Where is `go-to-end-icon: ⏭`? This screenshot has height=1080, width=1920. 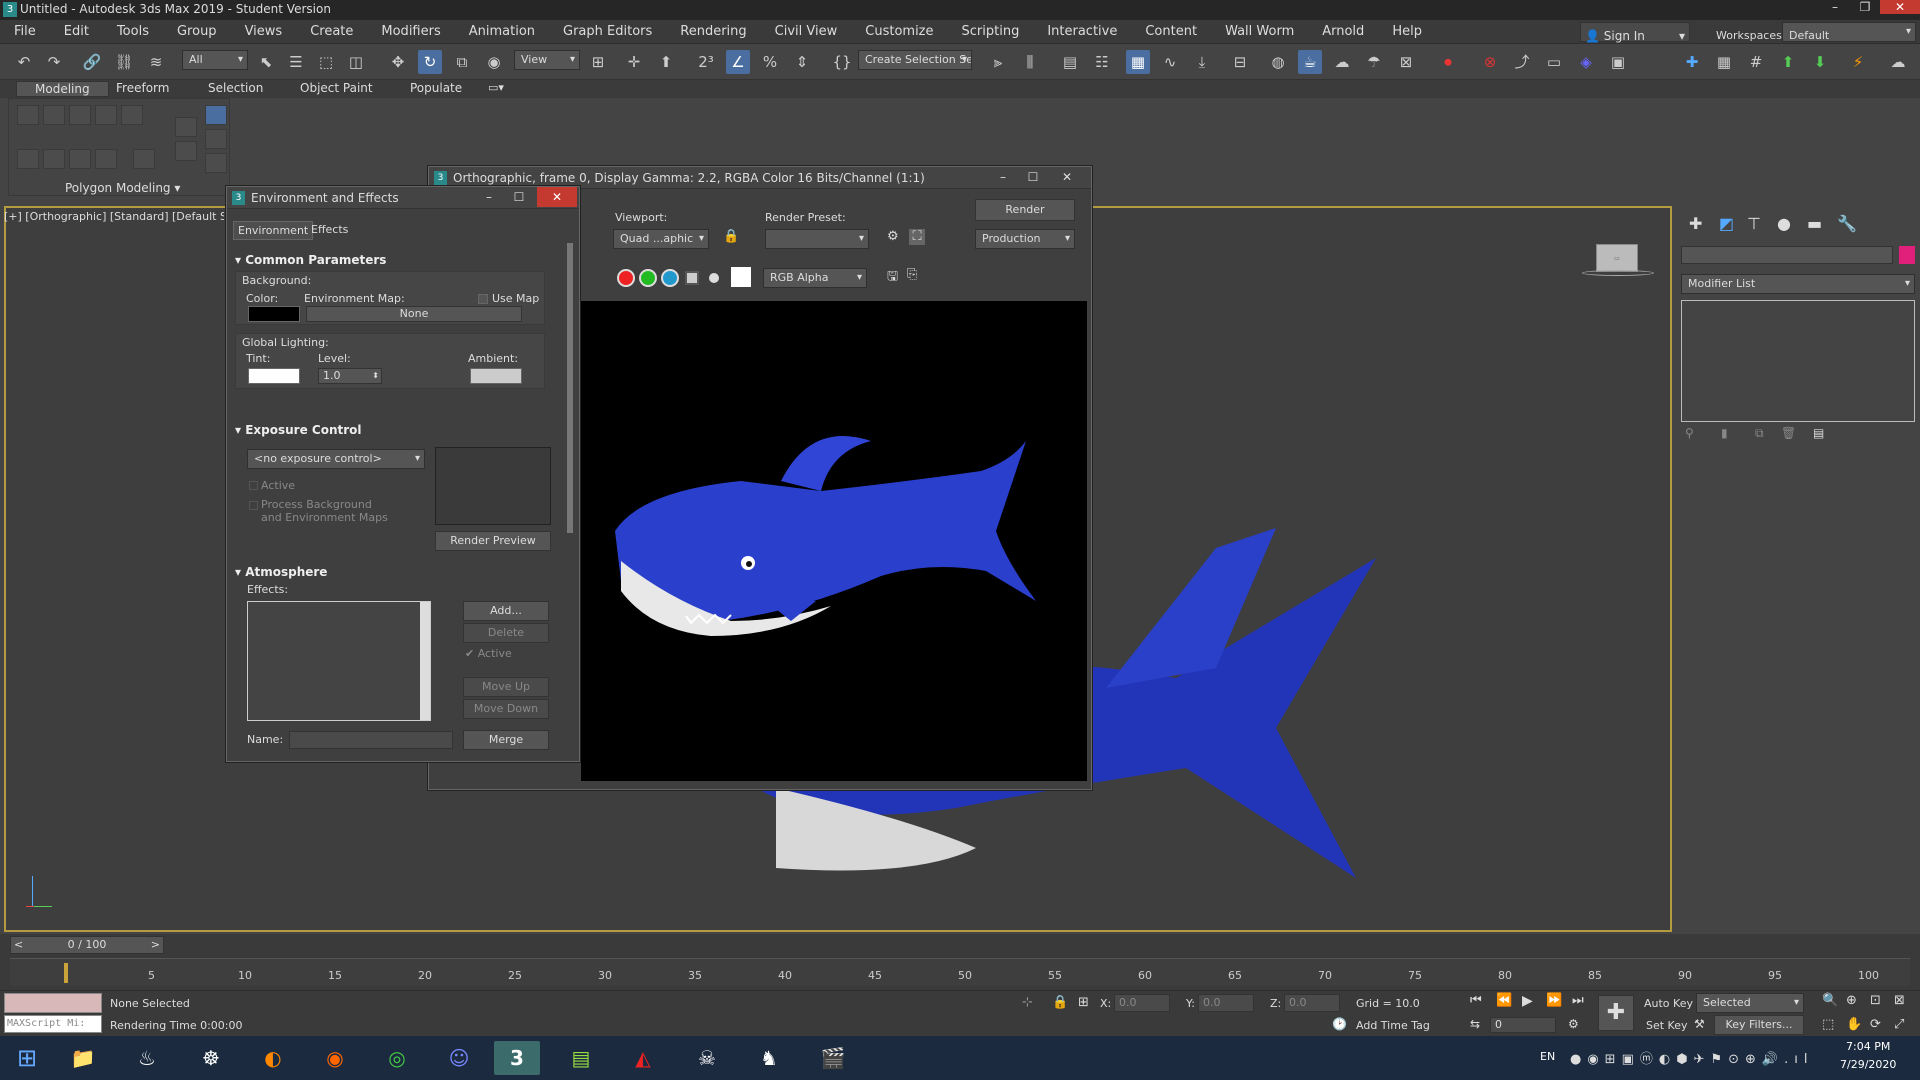 go-to-end-icon: ⏭ is located at coordinates (1578, 1000).